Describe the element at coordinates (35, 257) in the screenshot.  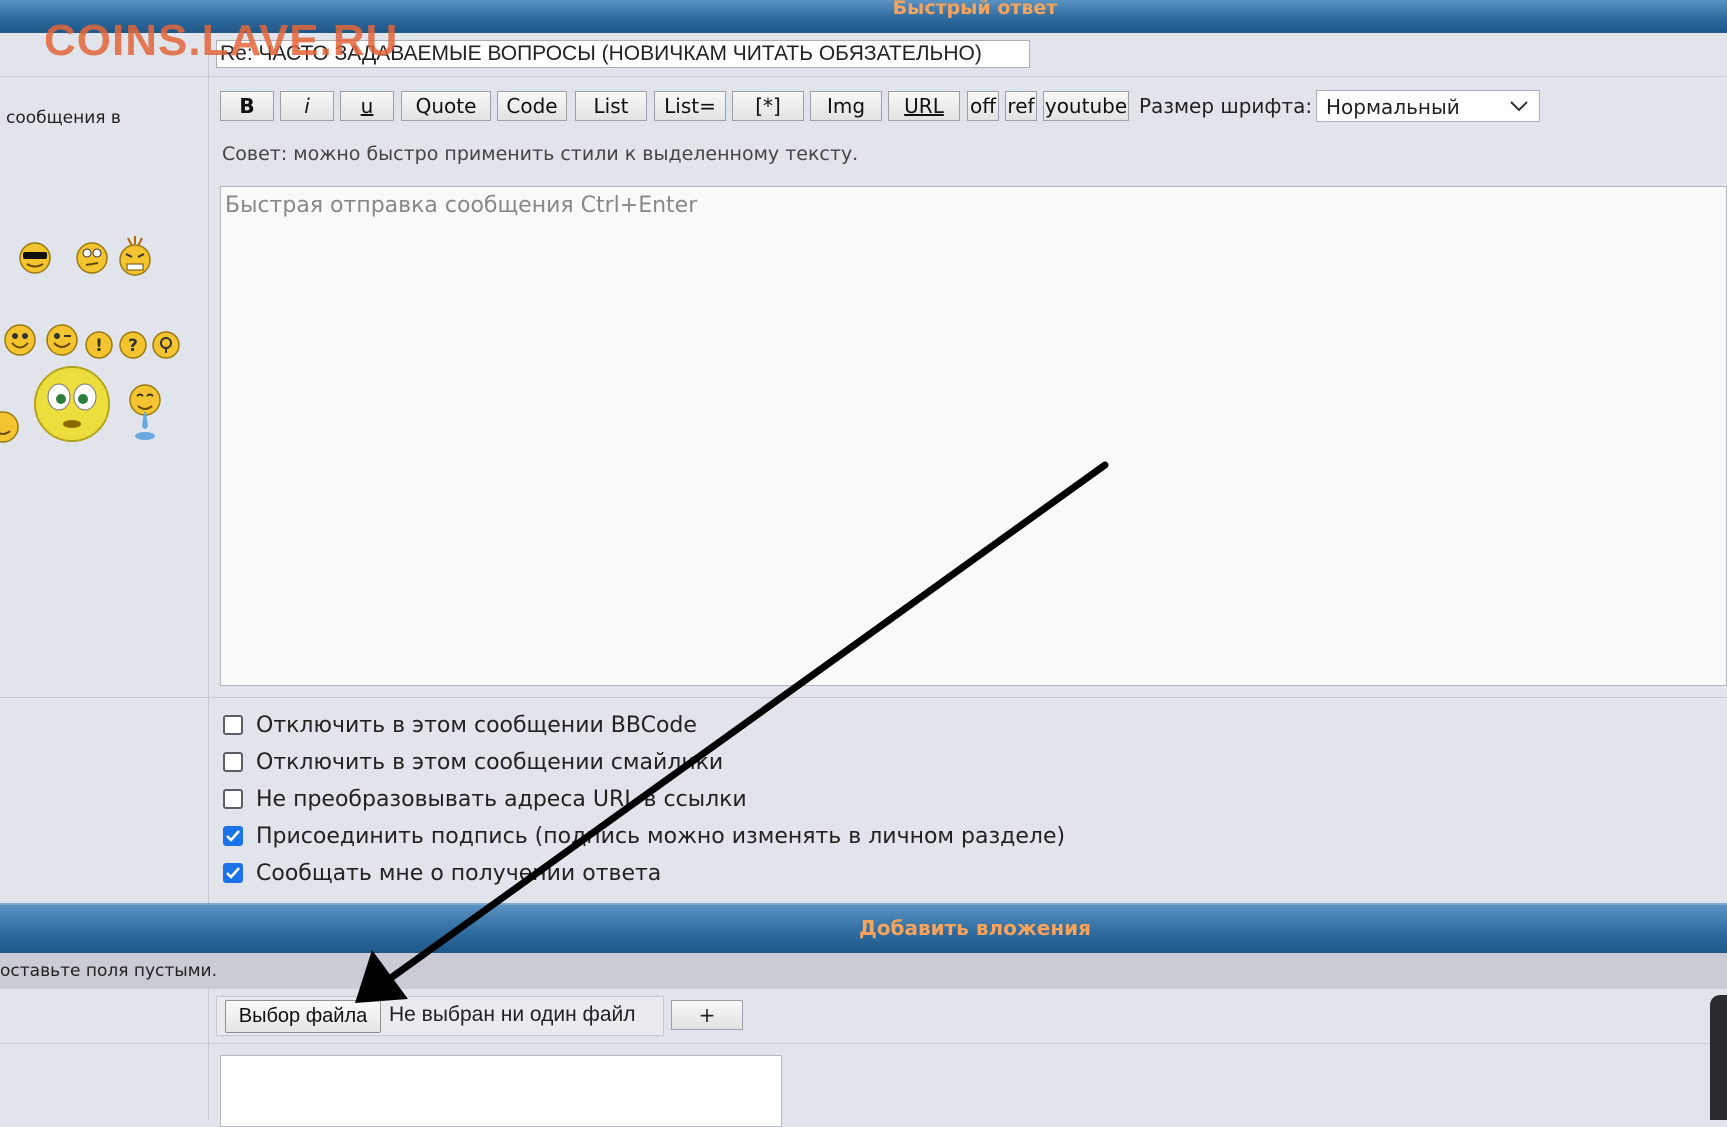
I see `cool-smiley-icon` at that location.